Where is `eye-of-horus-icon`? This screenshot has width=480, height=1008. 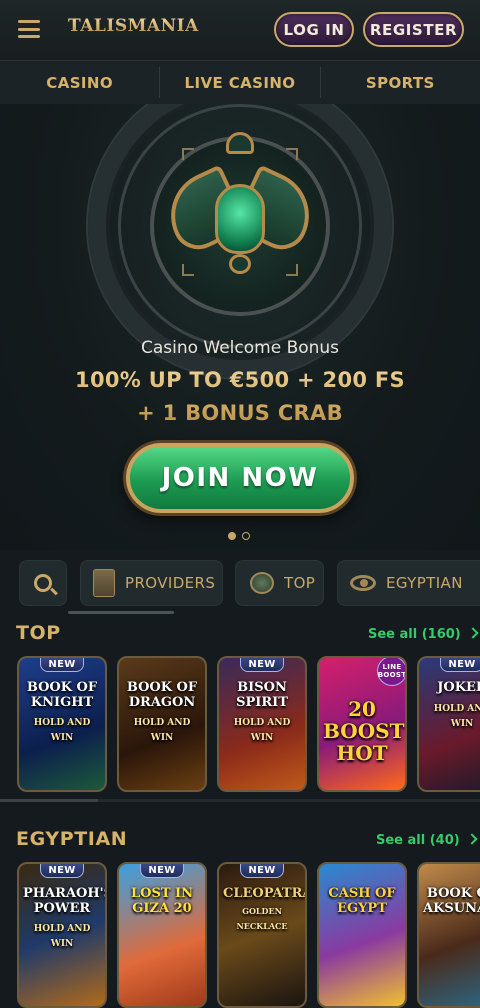 eye-of-horus-icon is located at coordinates (363, 583).